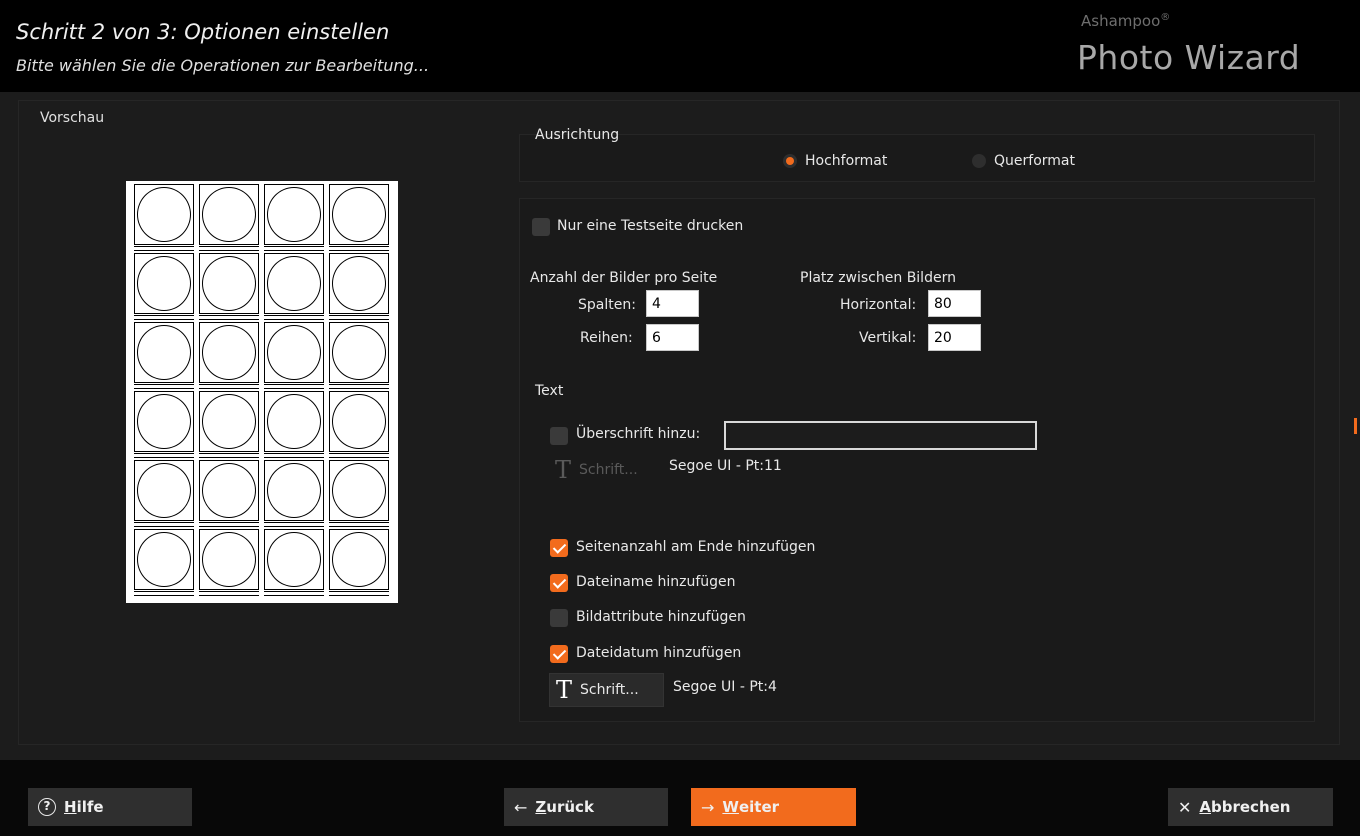  Describe the element at coordinates (541, 807) in the screenshot. I see `back-accel: Z` at that location.